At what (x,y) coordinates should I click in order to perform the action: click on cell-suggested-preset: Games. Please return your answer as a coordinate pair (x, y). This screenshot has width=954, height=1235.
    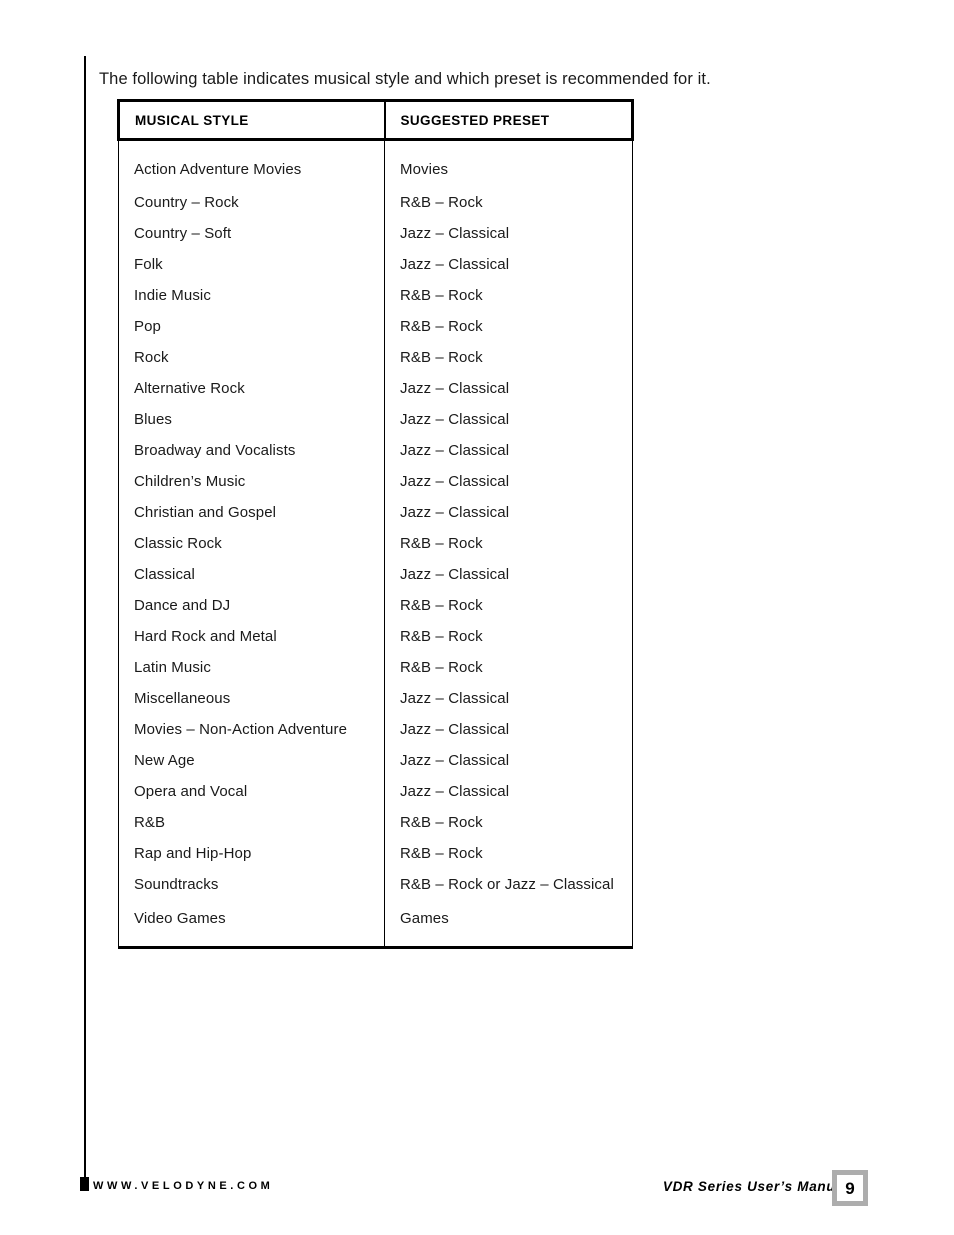
    Looking at the image, I should click on (508, 924).